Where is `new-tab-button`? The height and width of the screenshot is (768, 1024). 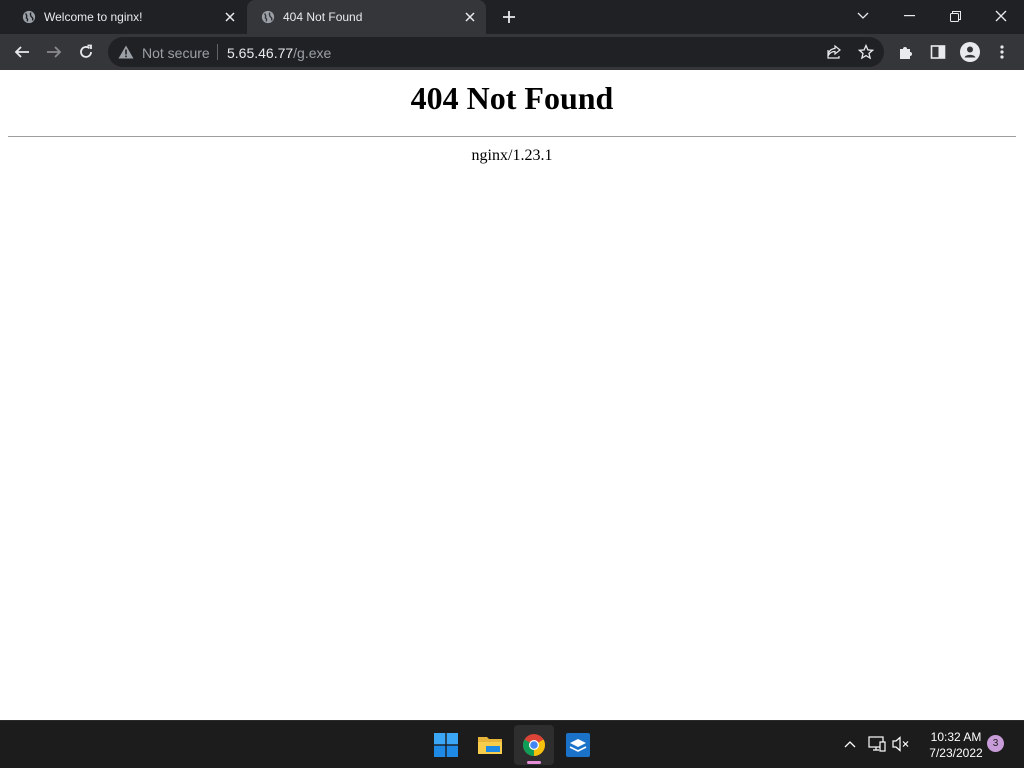
new-tab-button is located at coordinates (509, 17).